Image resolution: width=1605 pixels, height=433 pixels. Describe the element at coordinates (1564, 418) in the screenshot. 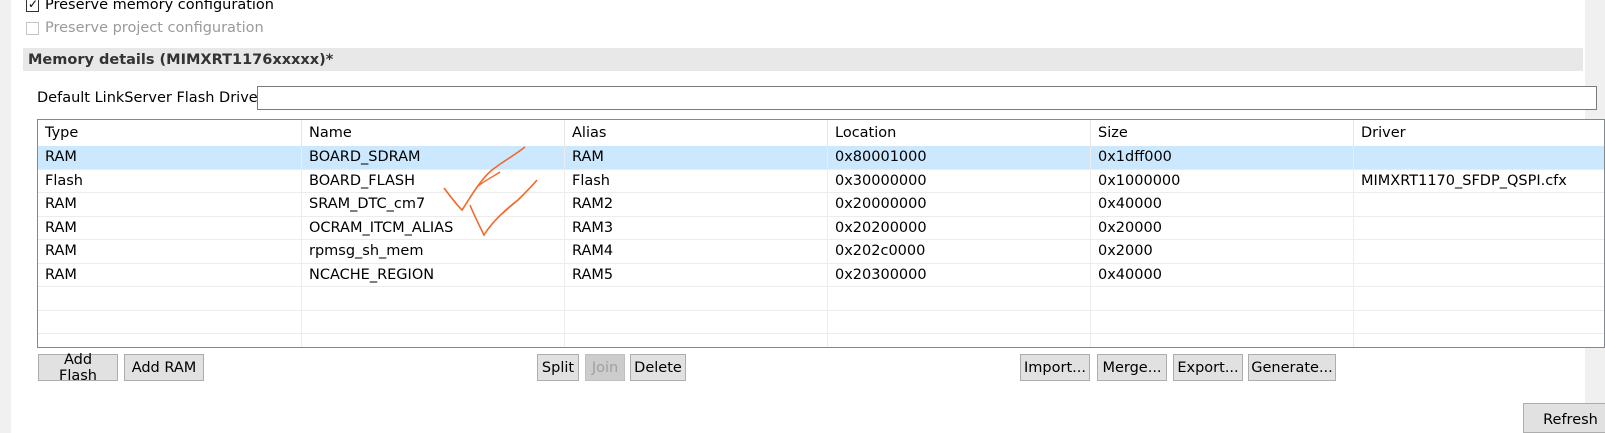

I see `refresh-button: Refresh` at that location.